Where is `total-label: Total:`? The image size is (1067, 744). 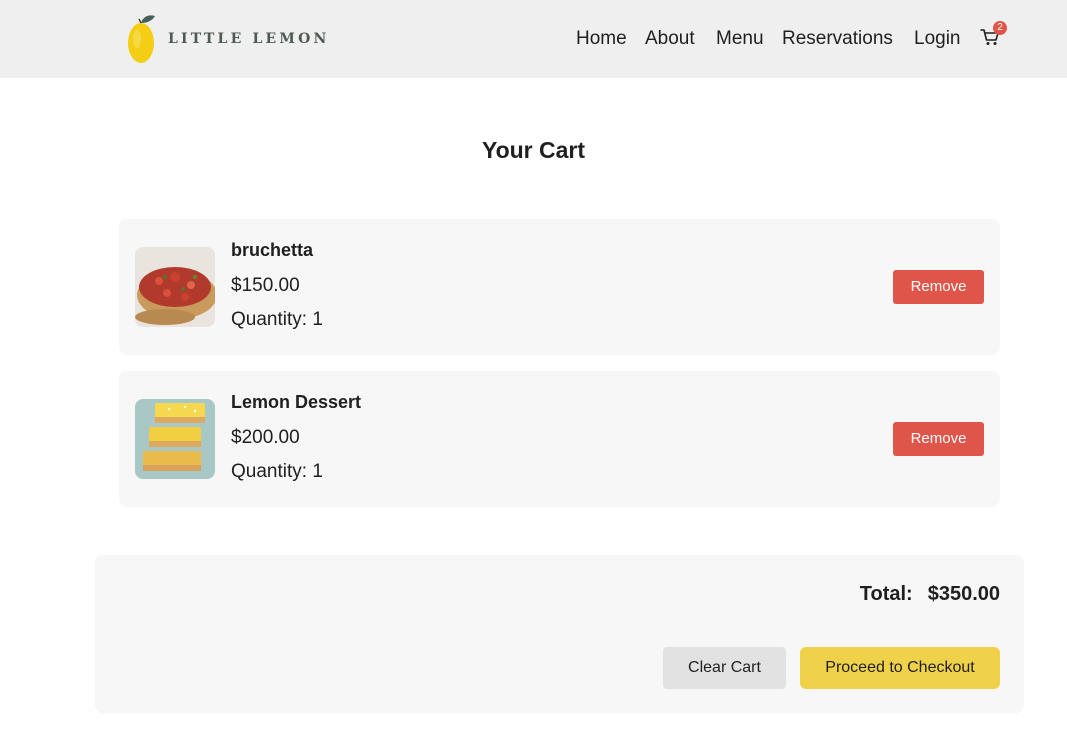
total-label: Total: is located at coordinates (886, 593).